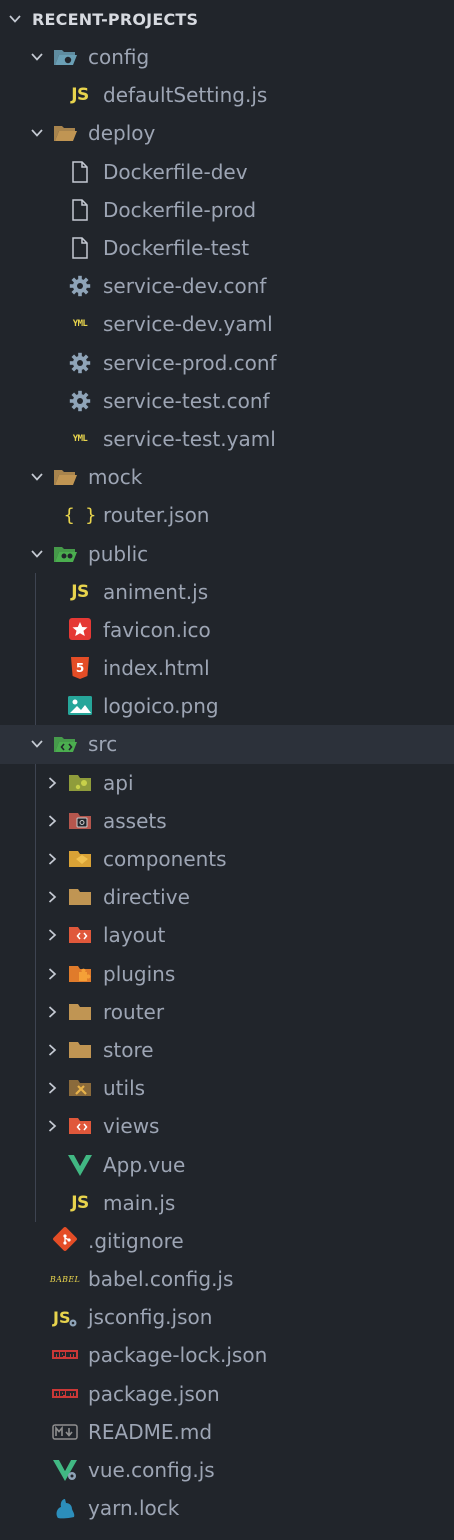 The width and height of the screenshot is (454, 1540). Describe the element at coordinates (227, 1432) in the screenshot. I see `tree-item: README.md` at that location.